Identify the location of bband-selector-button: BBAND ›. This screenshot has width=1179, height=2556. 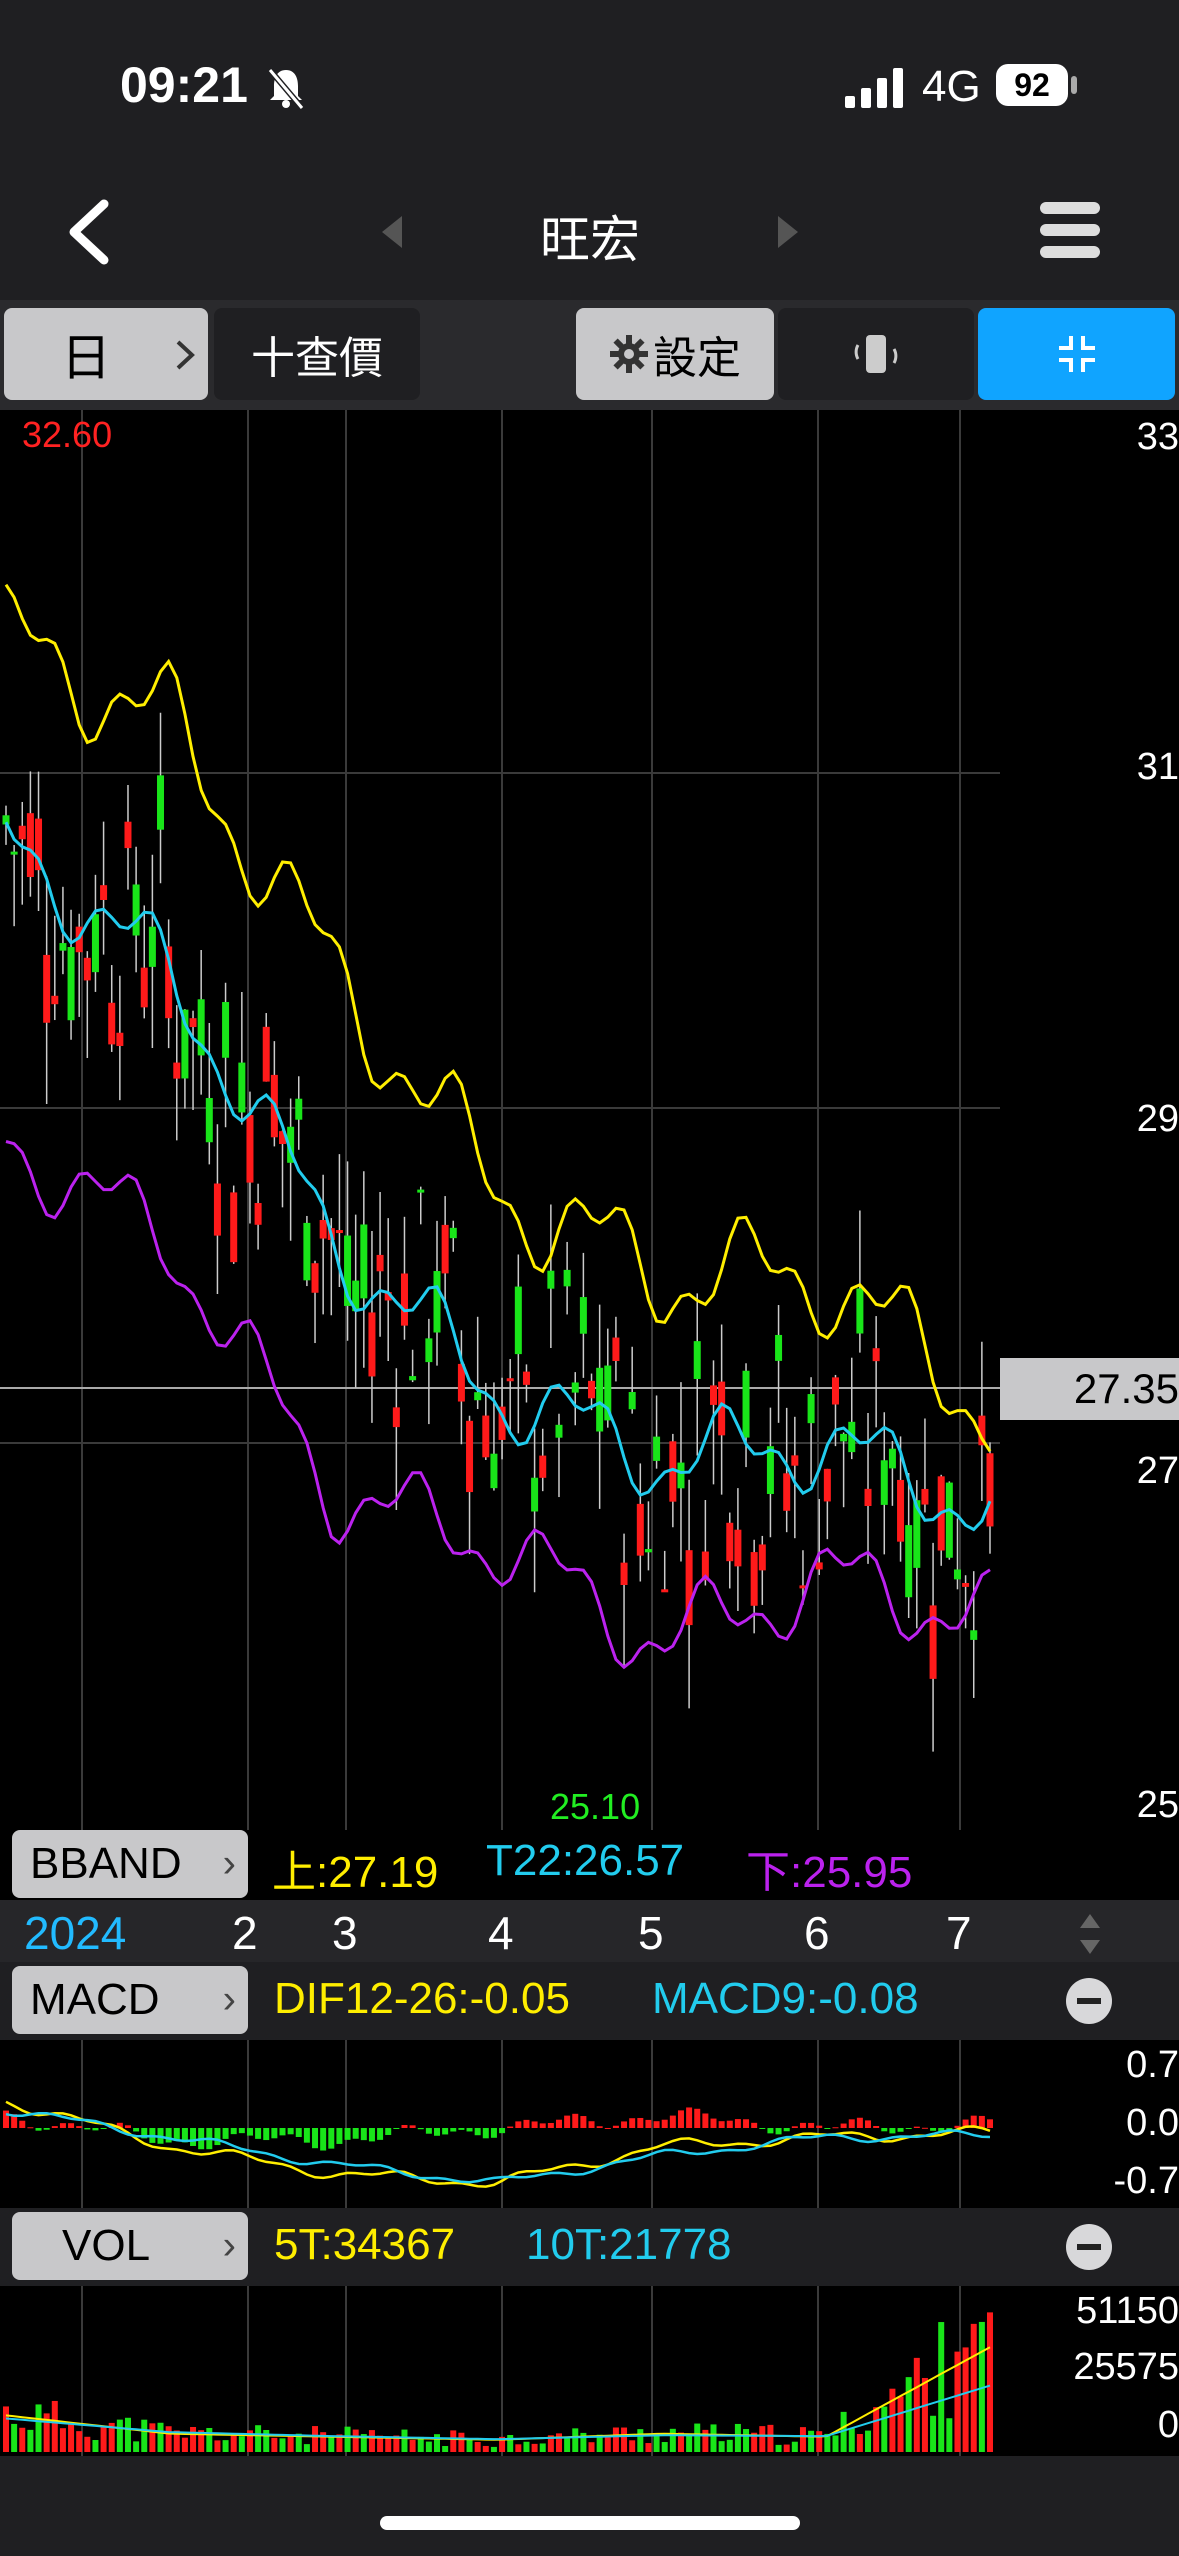
(130, 1864).